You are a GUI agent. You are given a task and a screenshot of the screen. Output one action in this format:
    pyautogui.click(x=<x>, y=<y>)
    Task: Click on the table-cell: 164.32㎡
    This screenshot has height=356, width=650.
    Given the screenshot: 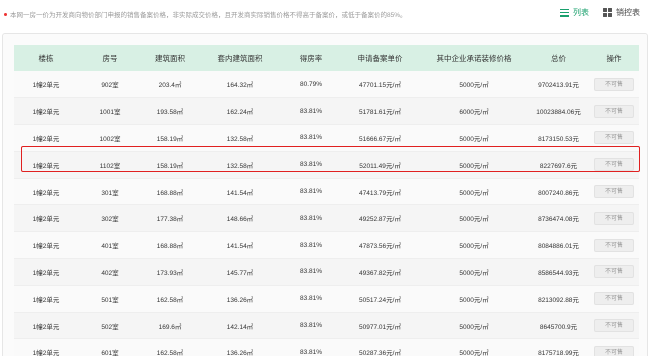 What is the action you would take?
    pyautogui.click(x=240, y=85)
    